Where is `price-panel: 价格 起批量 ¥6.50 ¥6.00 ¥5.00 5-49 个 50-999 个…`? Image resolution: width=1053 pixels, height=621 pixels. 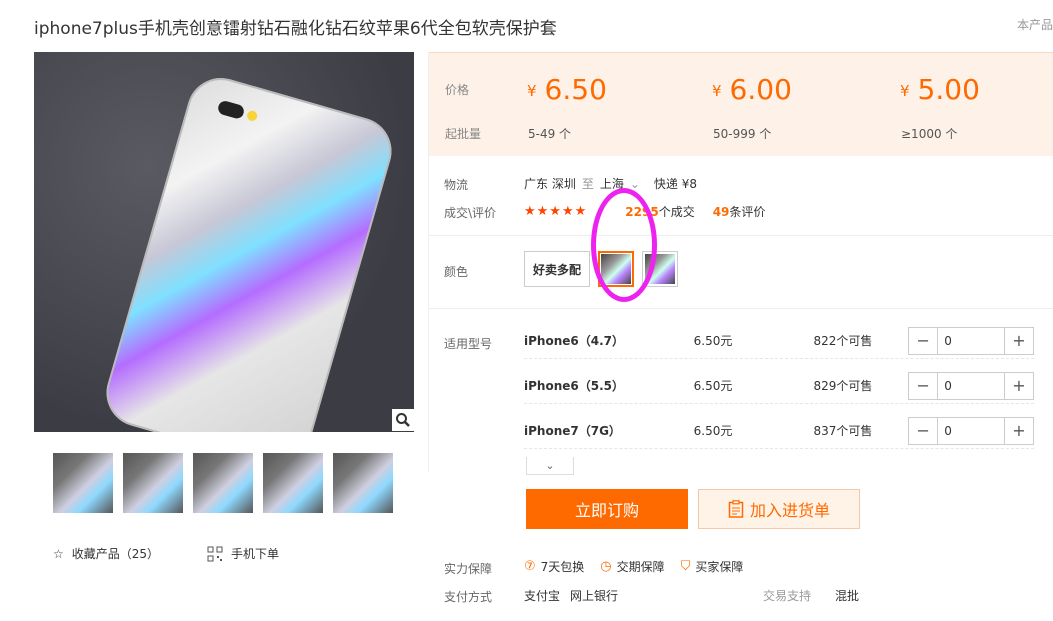
price-panel: 价格 起批量 ¥6.50 ¥6.00 ¥5.00 5-49 个 50-999 个… is located at coordinates (741, 104).